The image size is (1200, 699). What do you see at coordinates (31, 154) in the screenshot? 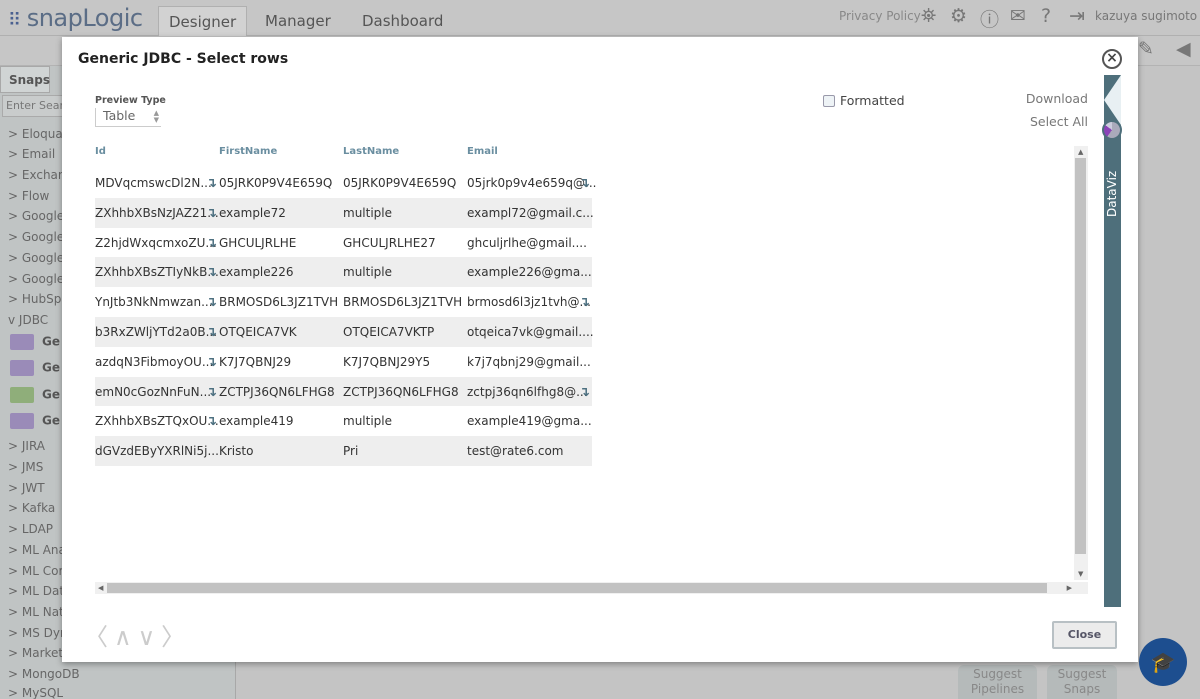
I see `sidebar-category: > Email` at bounding box center [31, 154].